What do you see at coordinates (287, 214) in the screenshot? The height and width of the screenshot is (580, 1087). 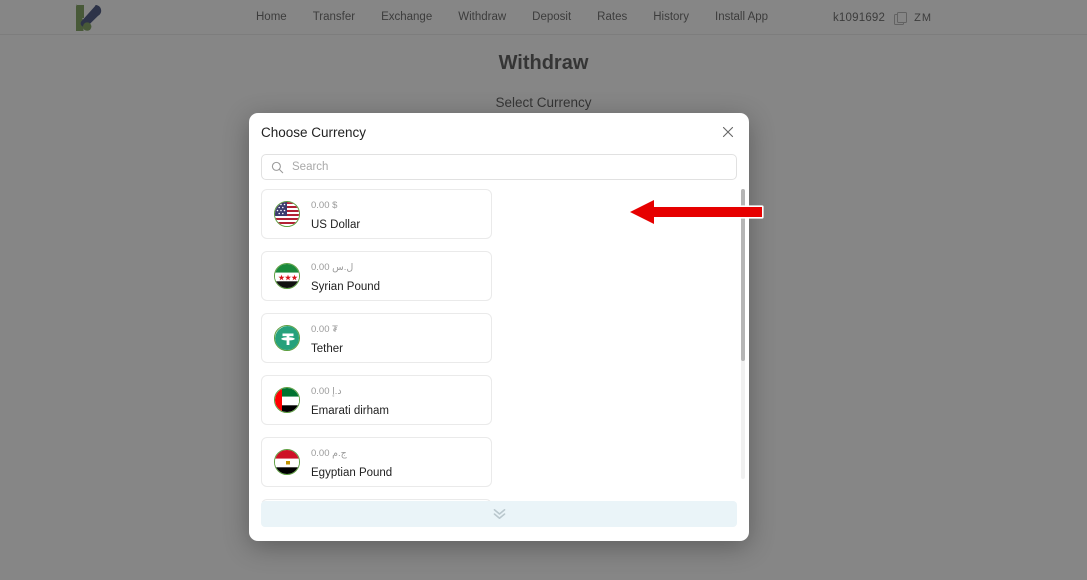 I see `flag-icon-us` at bounding box center [287, 214].